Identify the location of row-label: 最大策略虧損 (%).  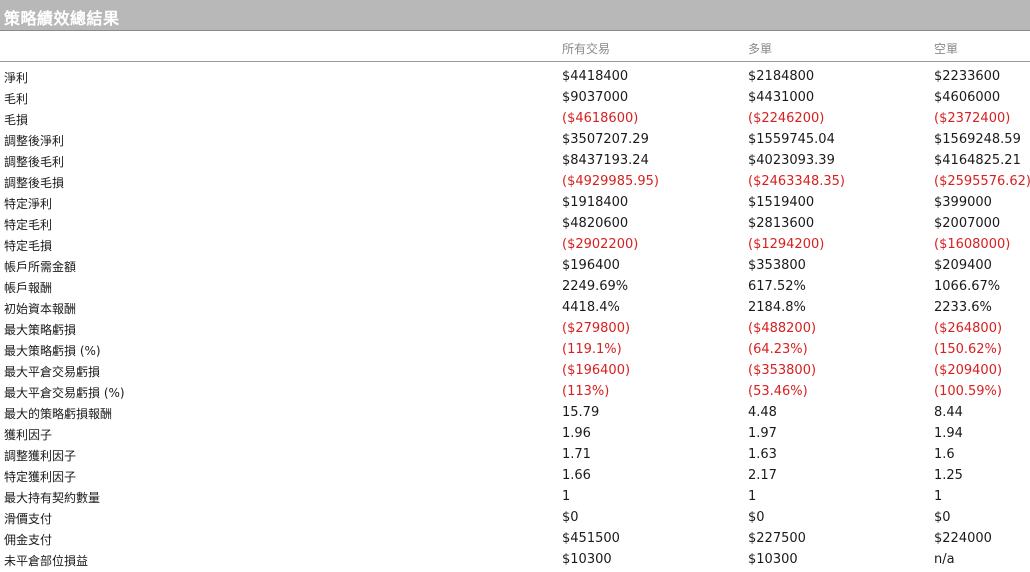
(52, 351).